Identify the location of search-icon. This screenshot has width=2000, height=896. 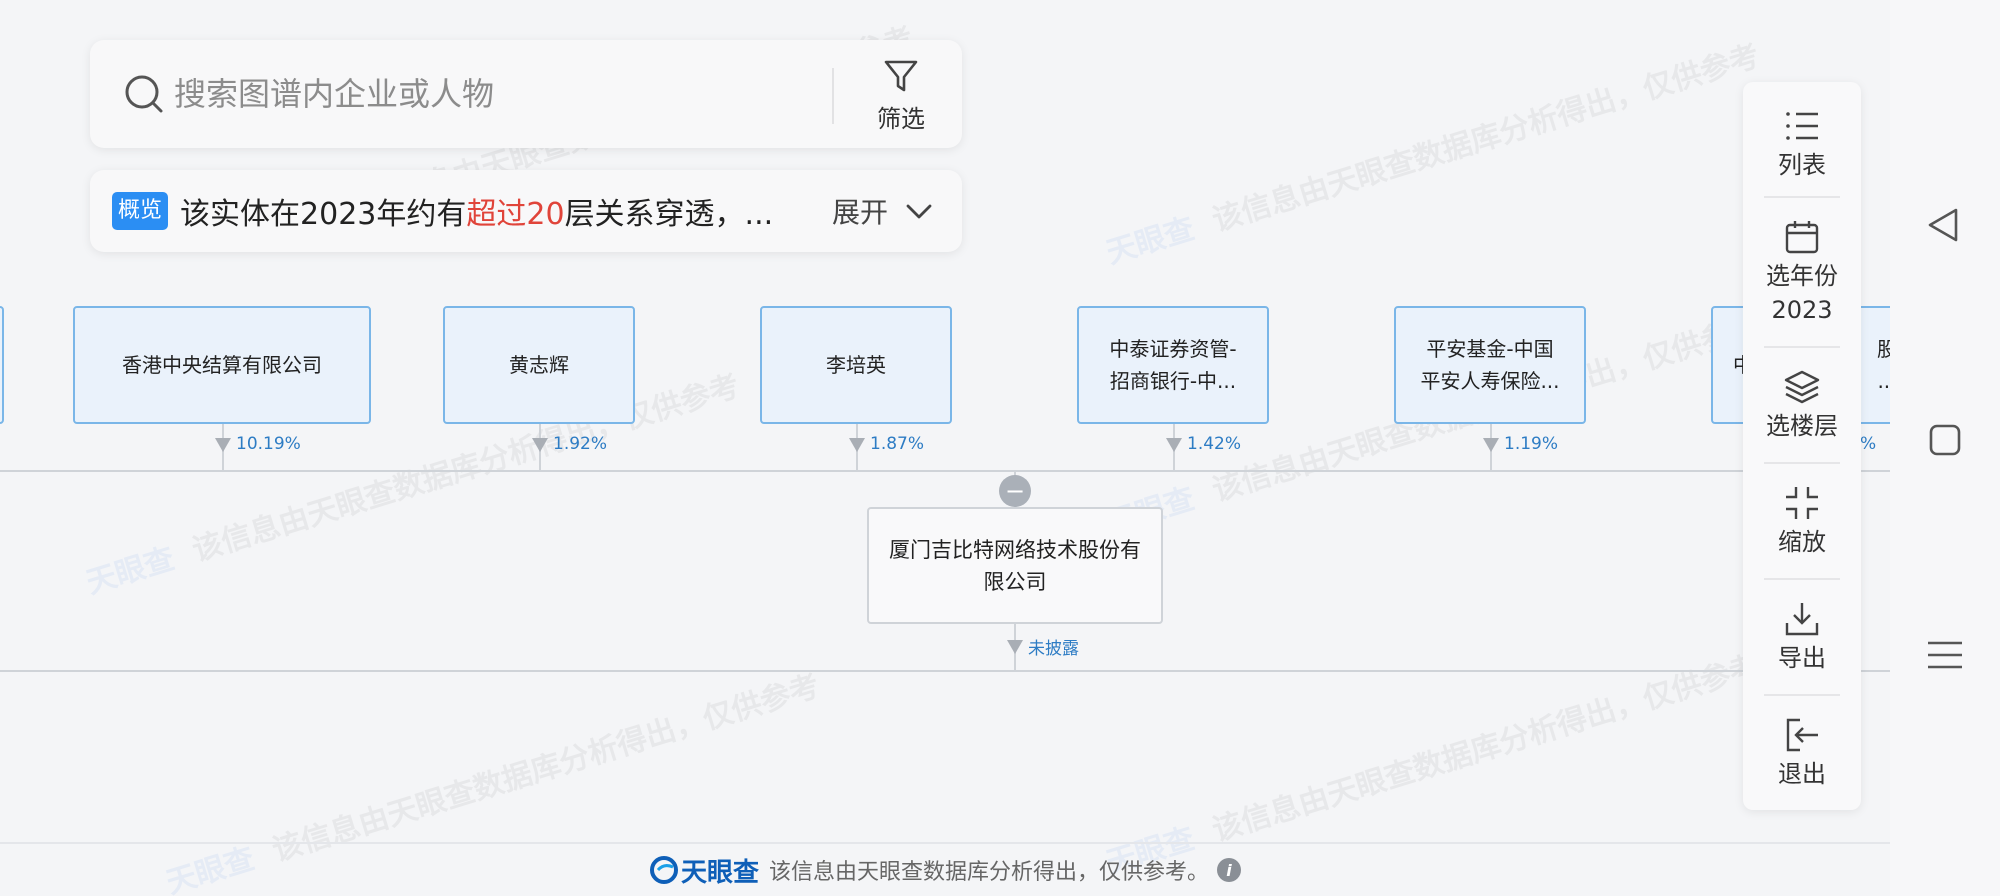
(144, 94).